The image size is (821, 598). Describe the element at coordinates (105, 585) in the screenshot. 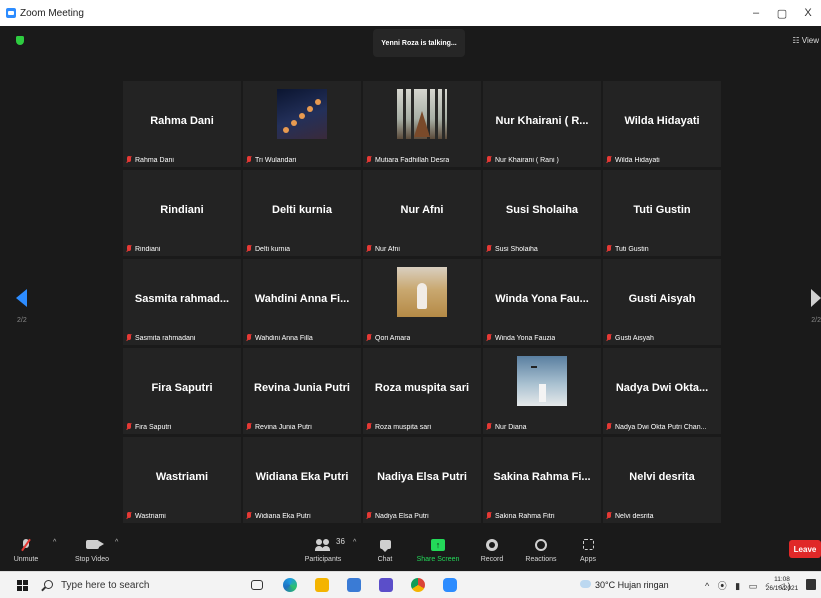

I see `taskbar-search-input: Type here to search` at that location.